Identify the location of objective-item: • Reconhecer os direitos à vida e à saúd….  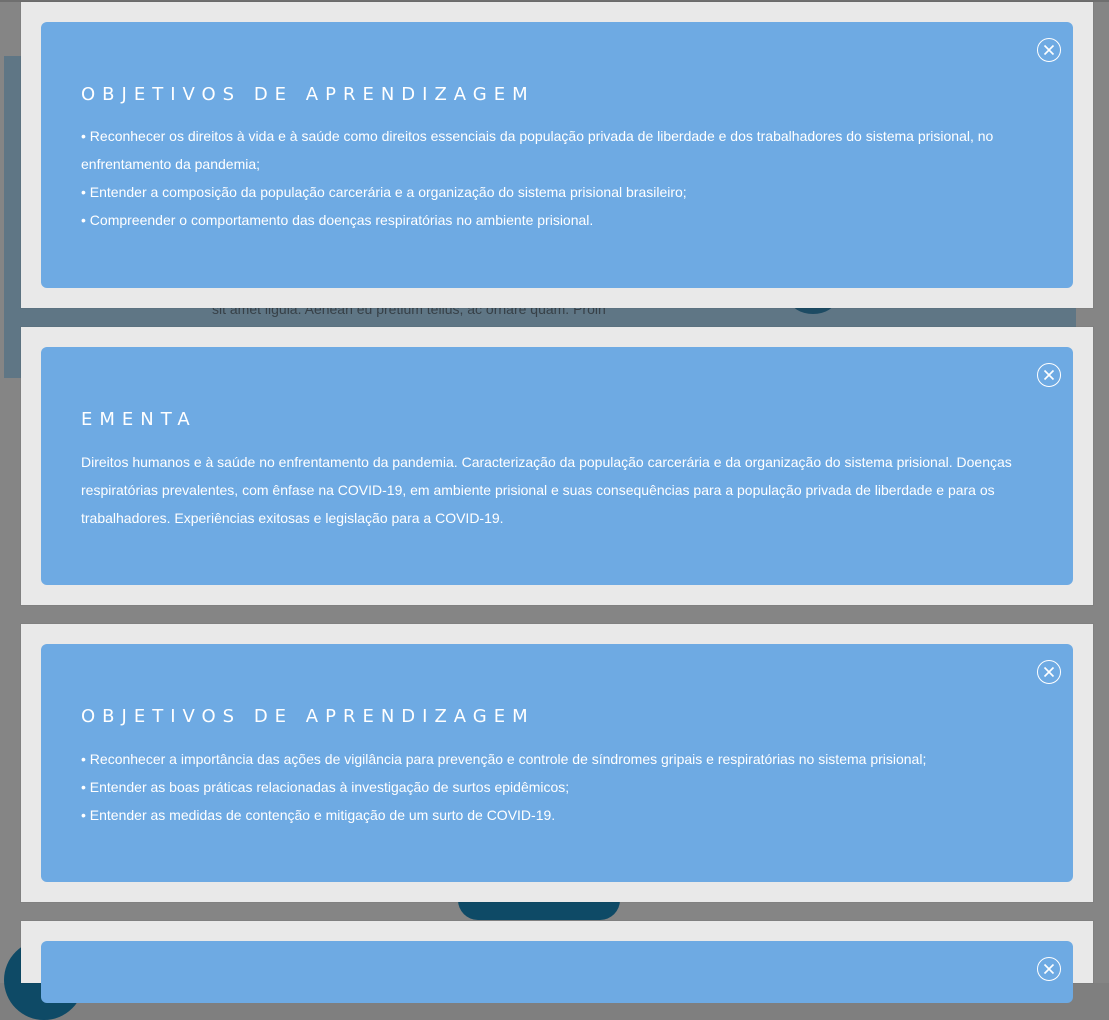
(537, 150).